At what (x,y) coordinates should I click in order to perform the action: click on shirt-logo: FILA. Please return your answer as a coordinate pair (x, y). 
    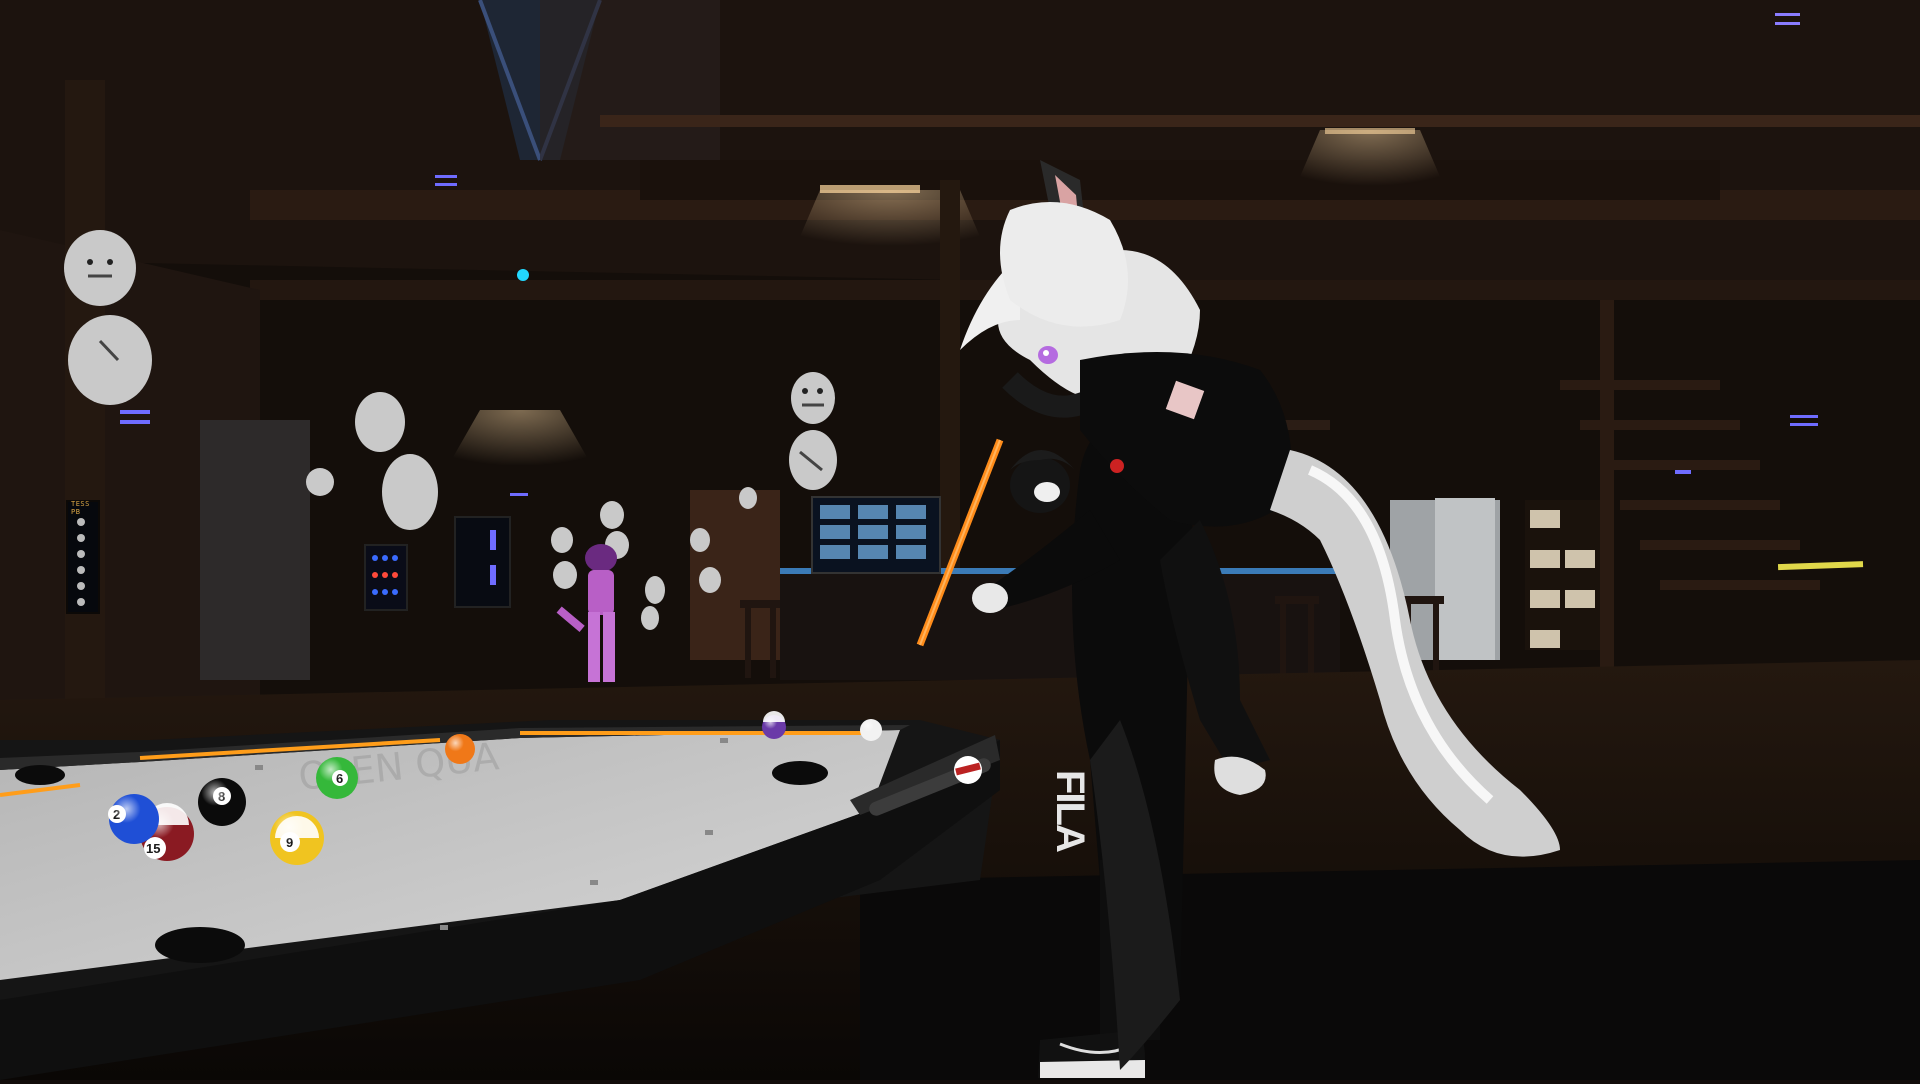
    Looking at the image, I should click on (1070, 810).